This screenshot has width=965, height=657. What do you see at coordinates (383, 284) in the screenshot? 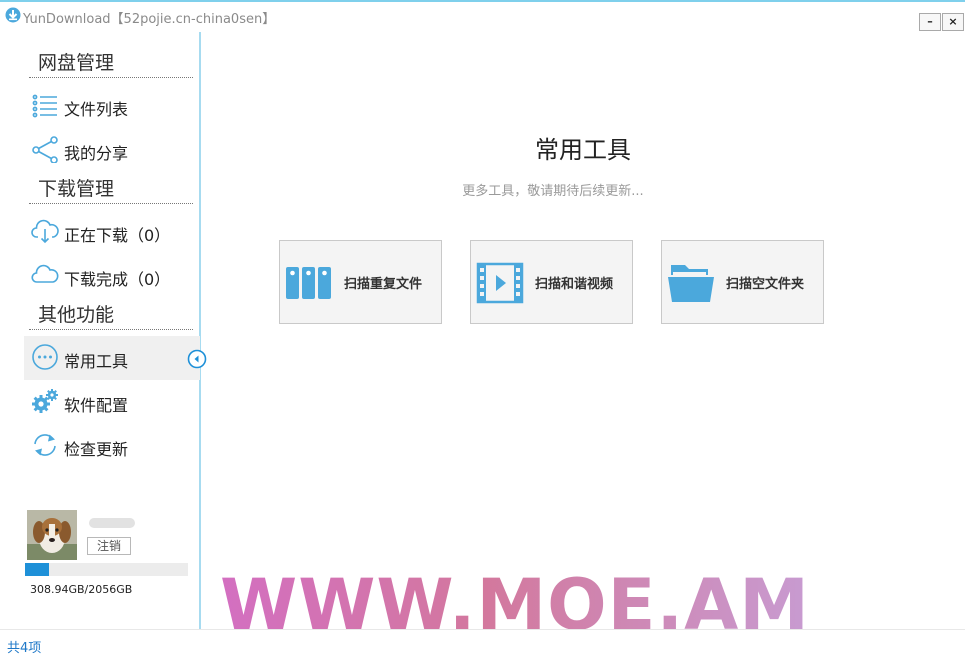
I see `tool-label: 扫描重复文件` at bounding box center [383, 284].